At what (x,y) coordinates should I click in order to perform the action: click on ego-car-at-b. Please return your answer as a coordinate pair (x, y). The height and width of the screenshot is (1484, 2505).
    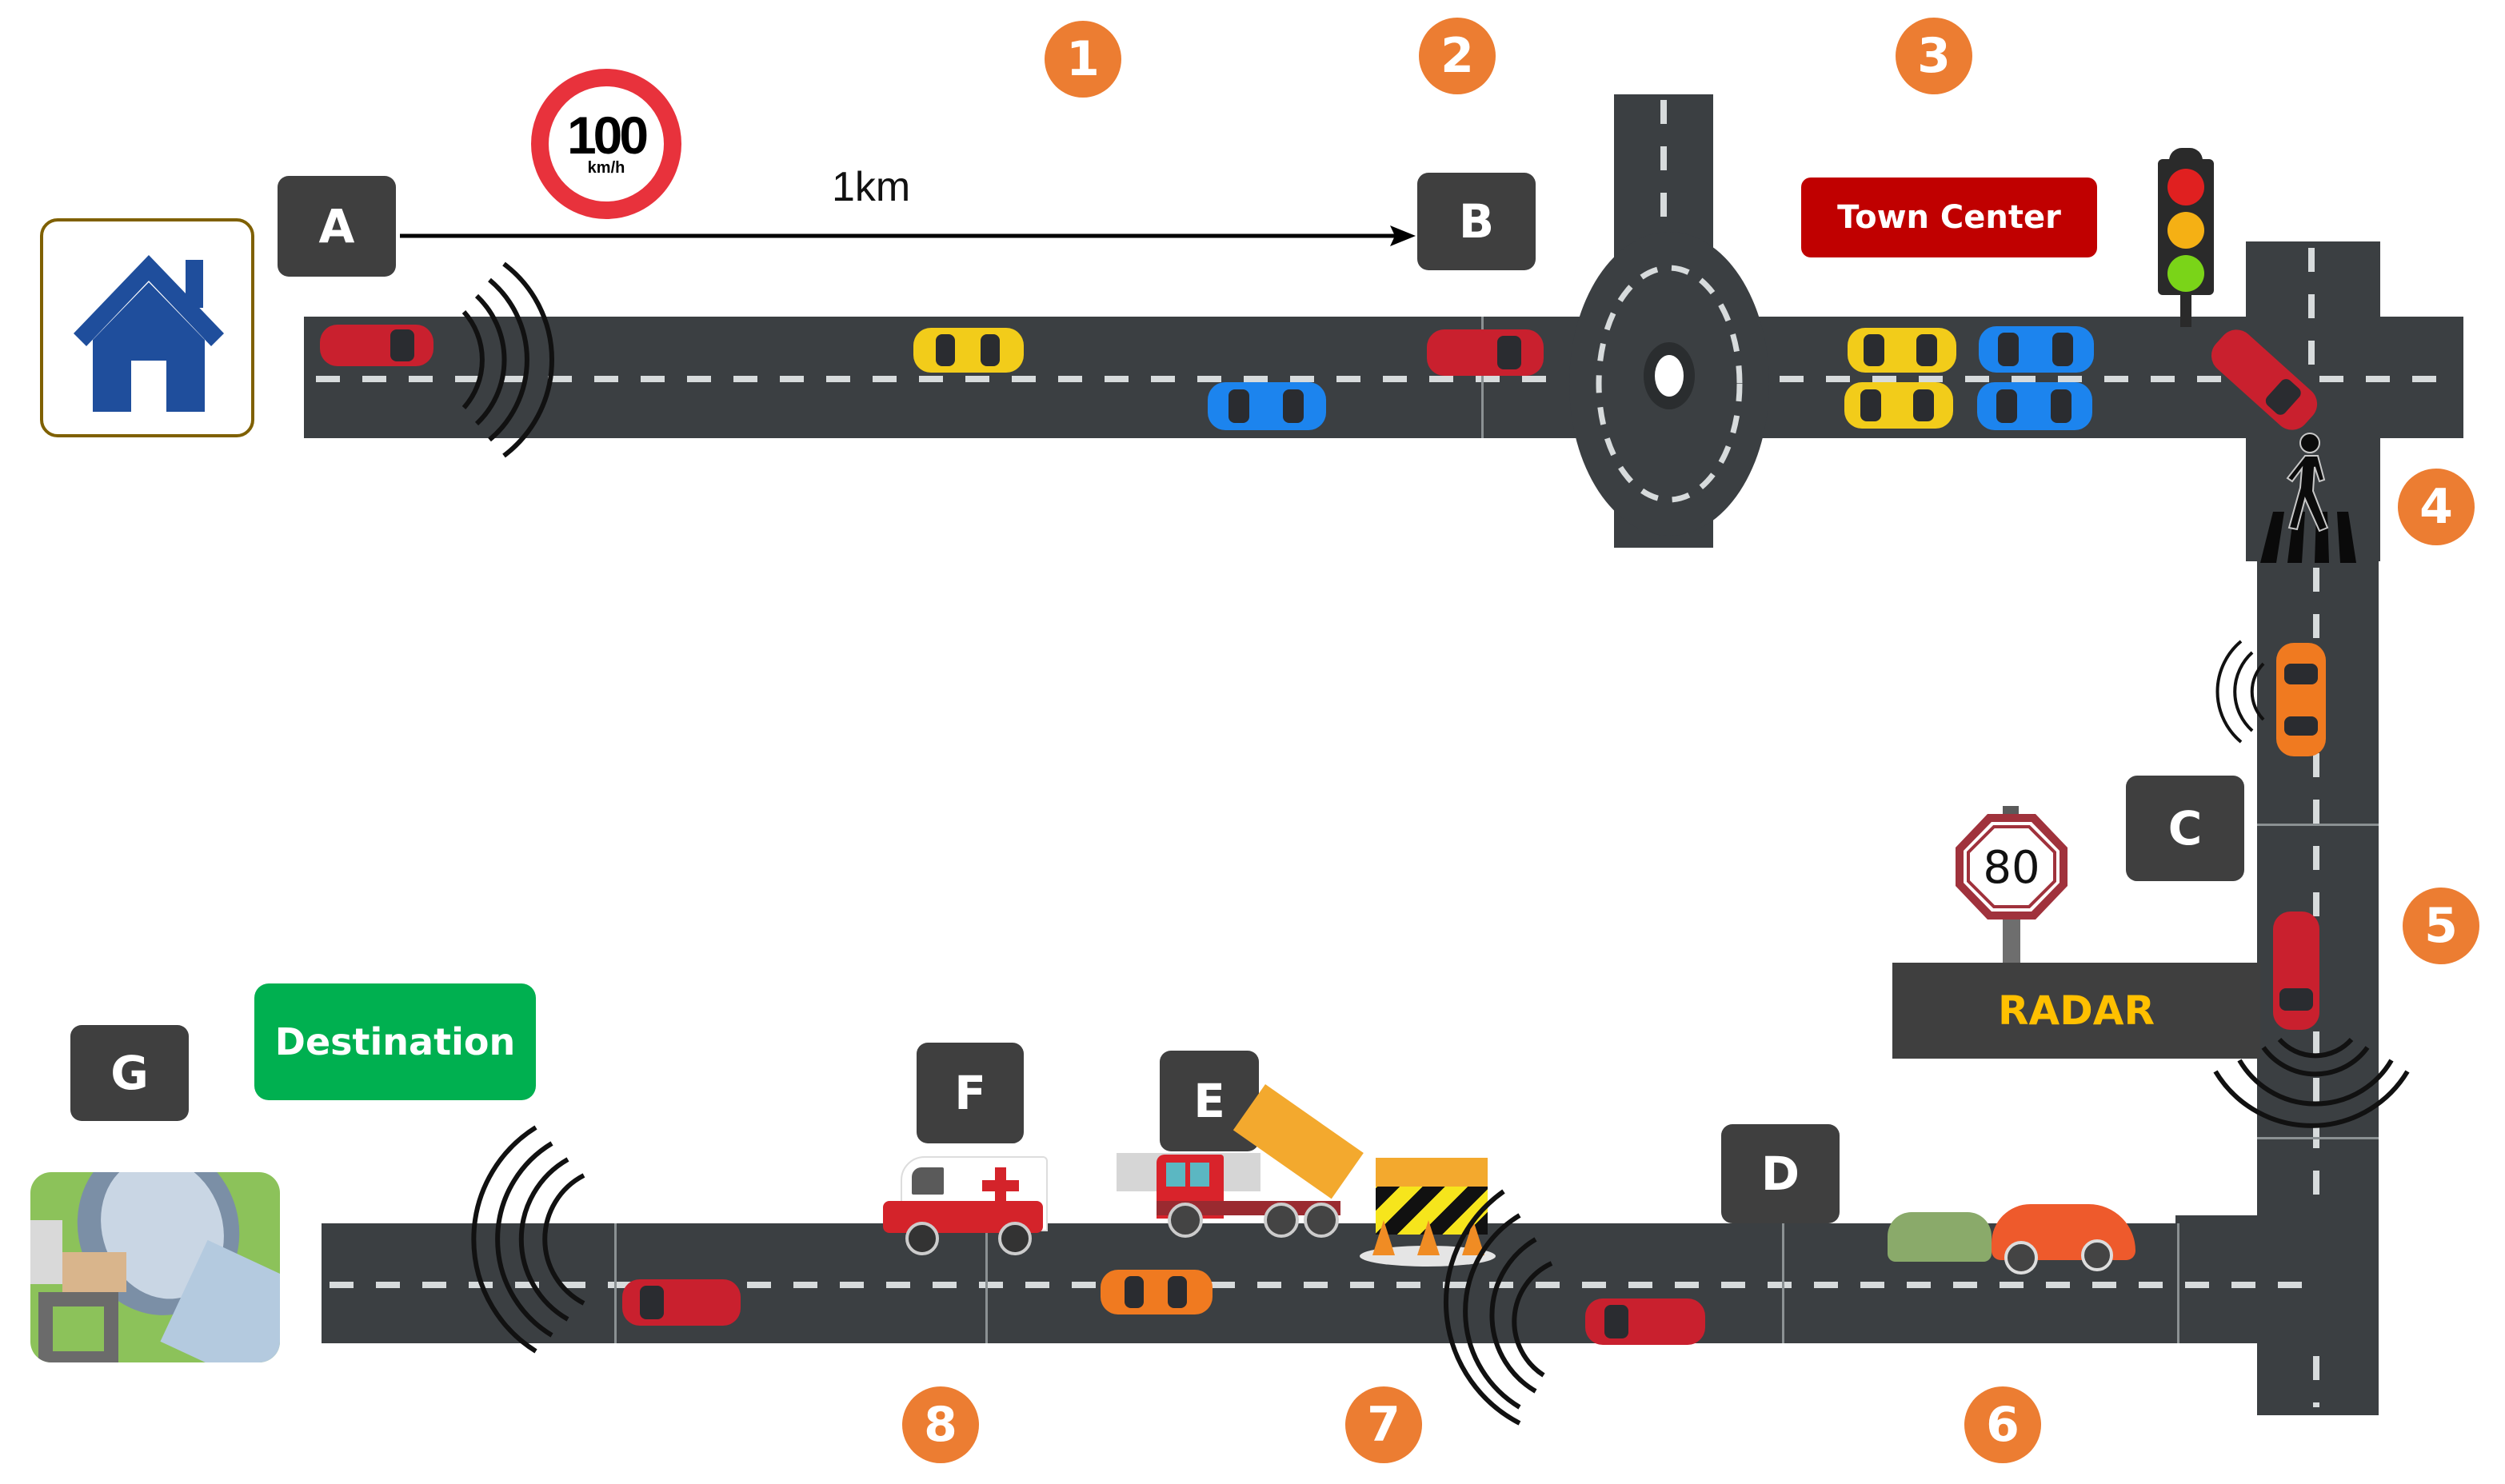
    Looking at the image, I should click on (1485, 352).